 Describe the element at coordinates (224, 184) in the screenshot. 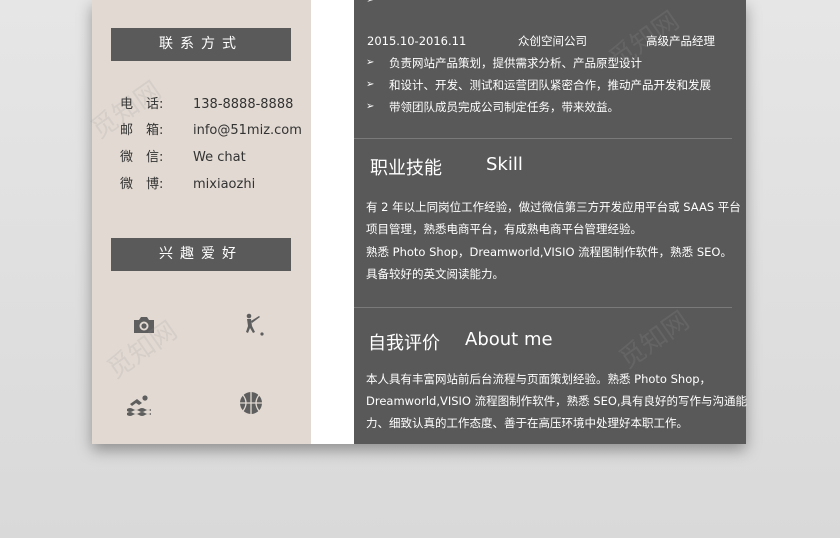

I see `contact-weibo-value: mixiaozhi` at that location.